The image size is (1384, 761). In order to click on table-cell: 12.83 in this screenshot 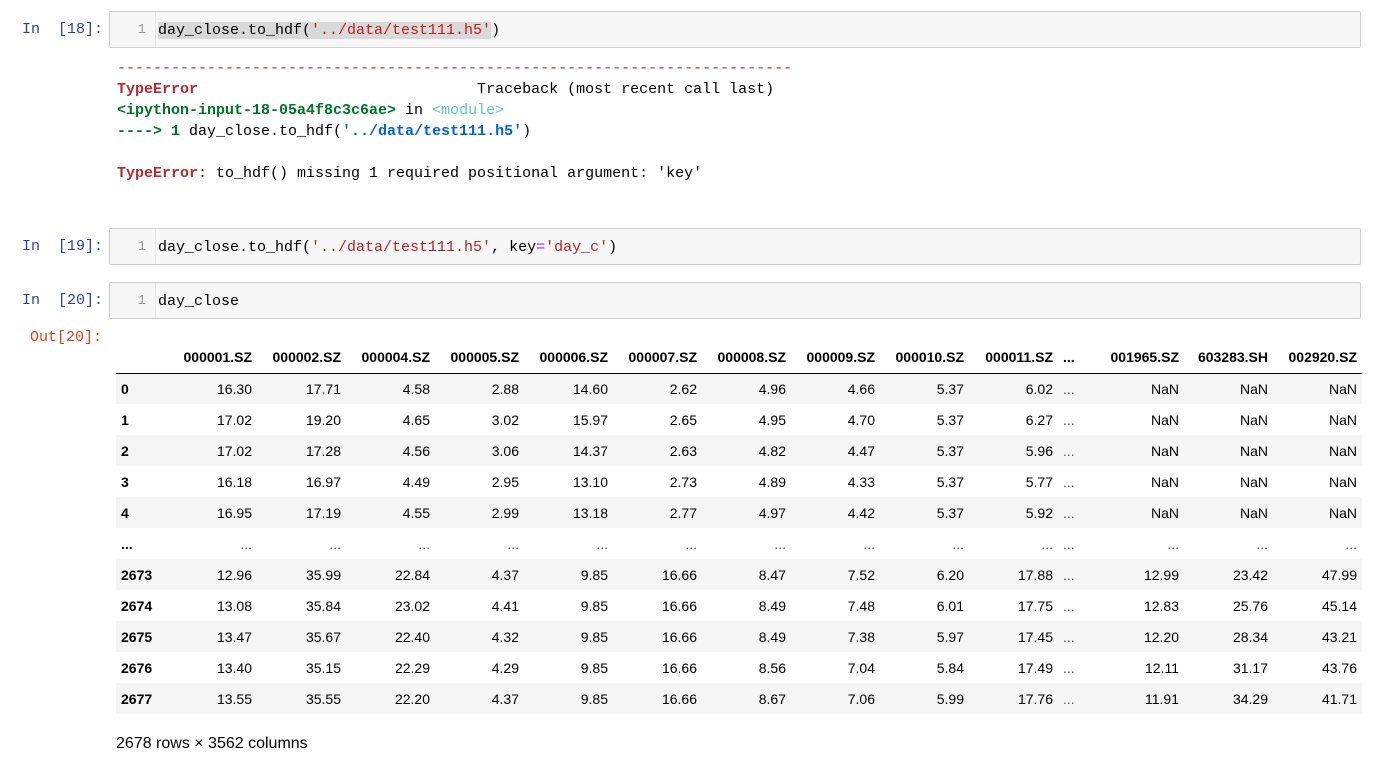, I will do `click(1161, 605)`.